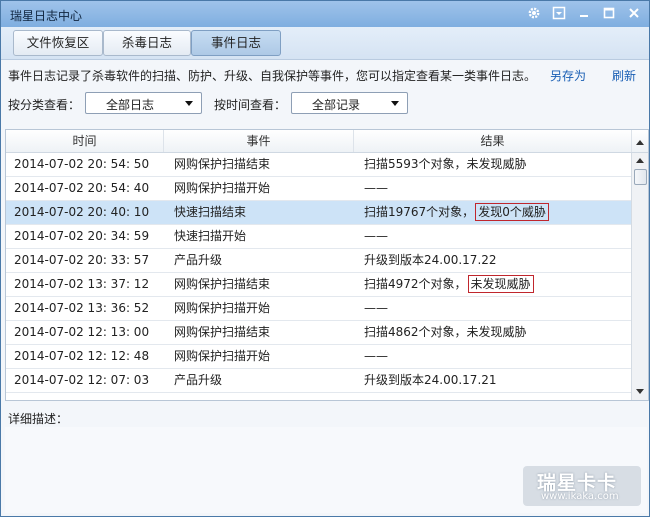  I want to click on scrollbar-thumb, so click(640, 177).